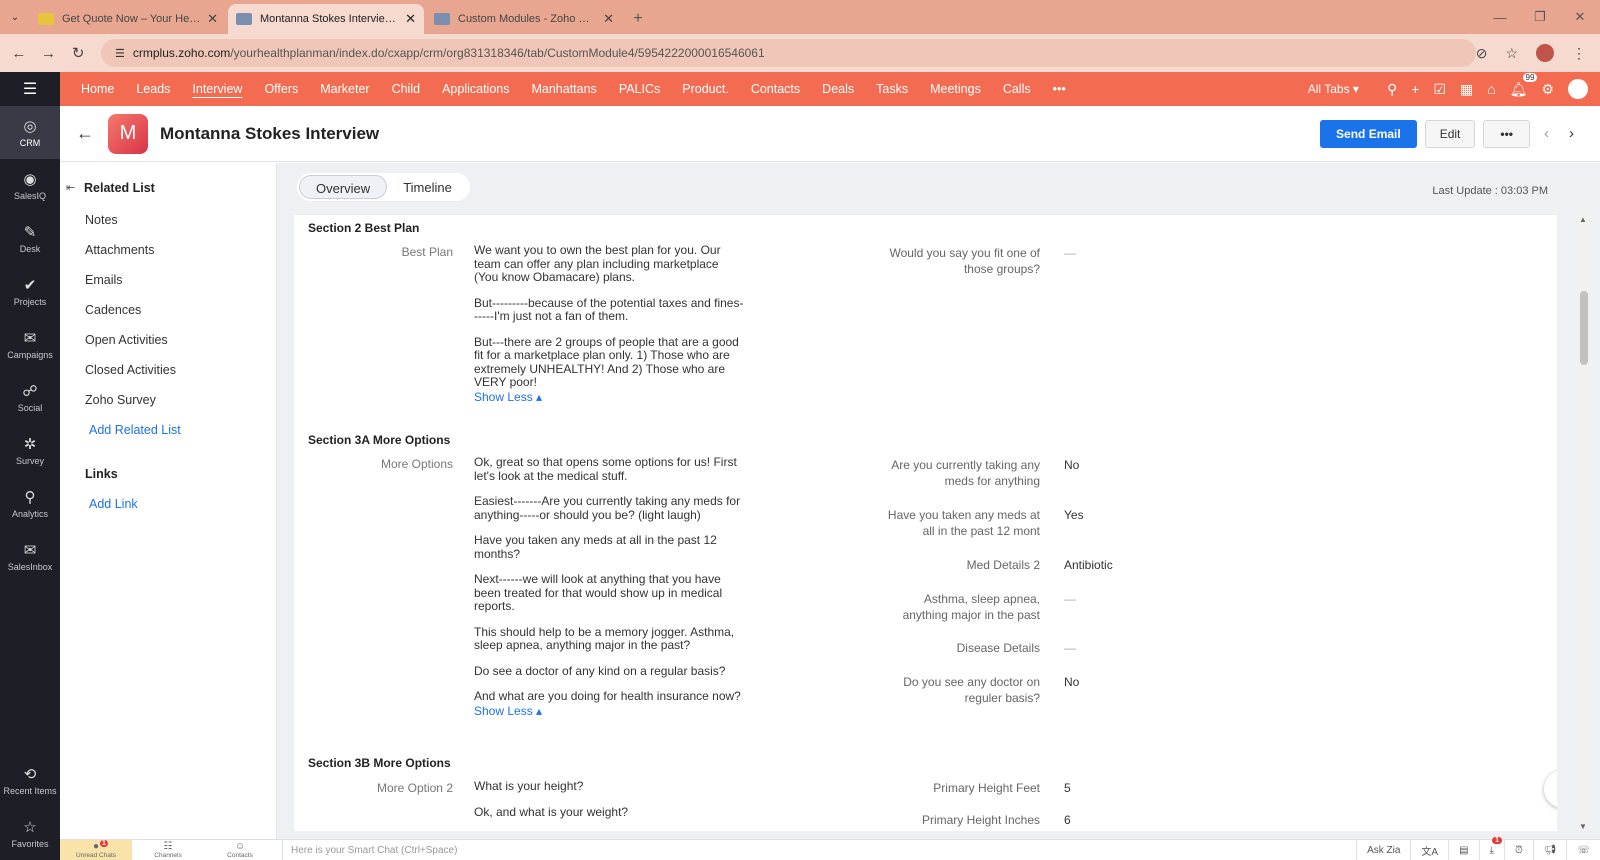  I want to click on browser-menu-icon: ⋮, so click(1579, 53).